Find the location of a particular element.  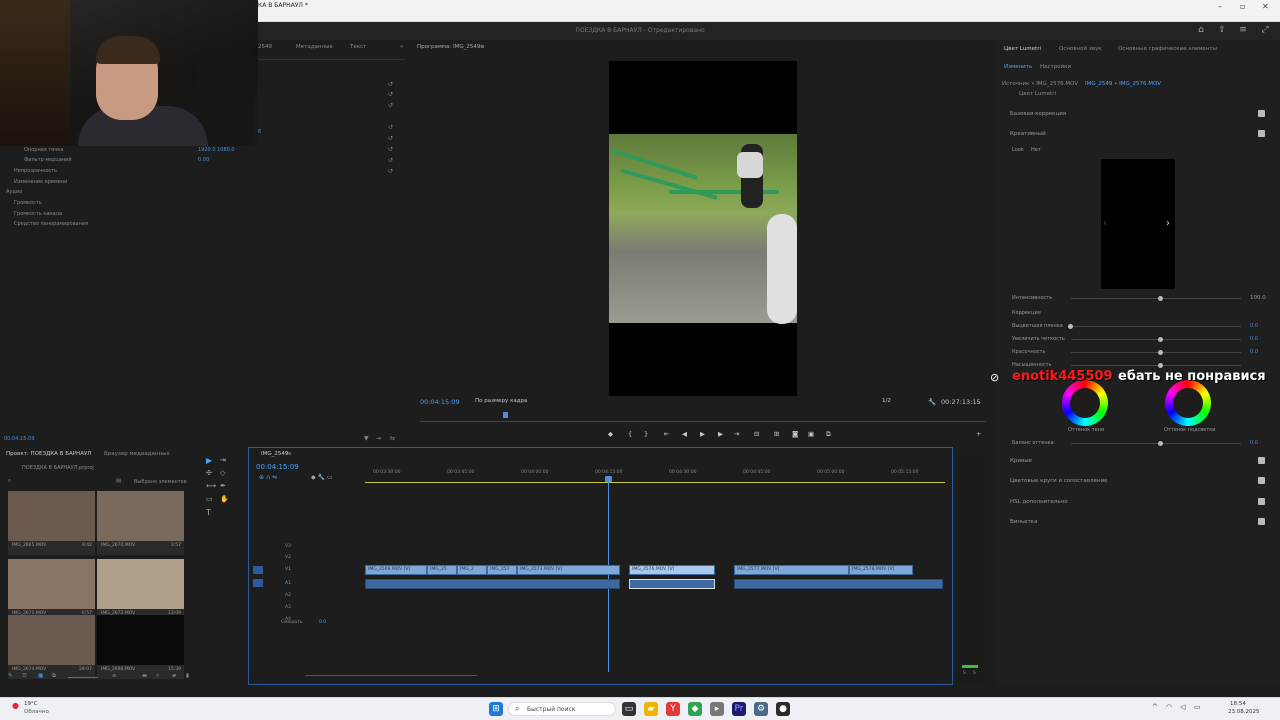

video-clip: IMG_2577.MOV [V] is located at coordinates (791, 570).